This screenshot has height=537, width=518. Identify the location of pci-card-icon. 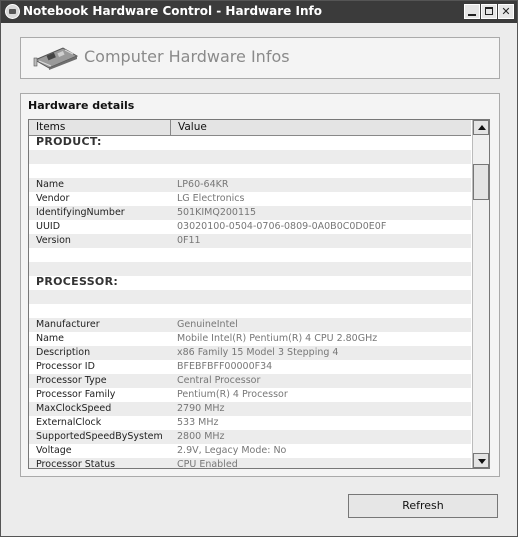
(56, 58).